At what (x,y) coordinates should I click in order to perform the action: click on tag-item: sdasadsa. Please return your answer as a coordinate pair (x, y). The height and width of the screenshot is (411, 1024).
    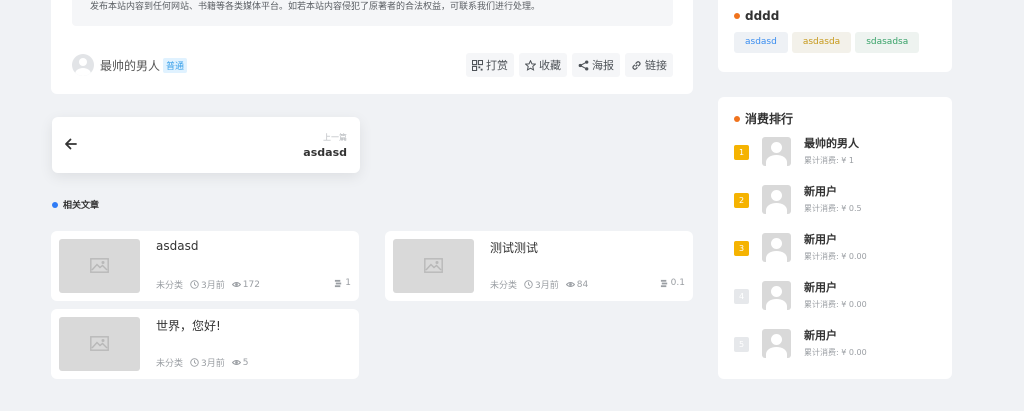
    Looking at the image, I should click on (887, 42).